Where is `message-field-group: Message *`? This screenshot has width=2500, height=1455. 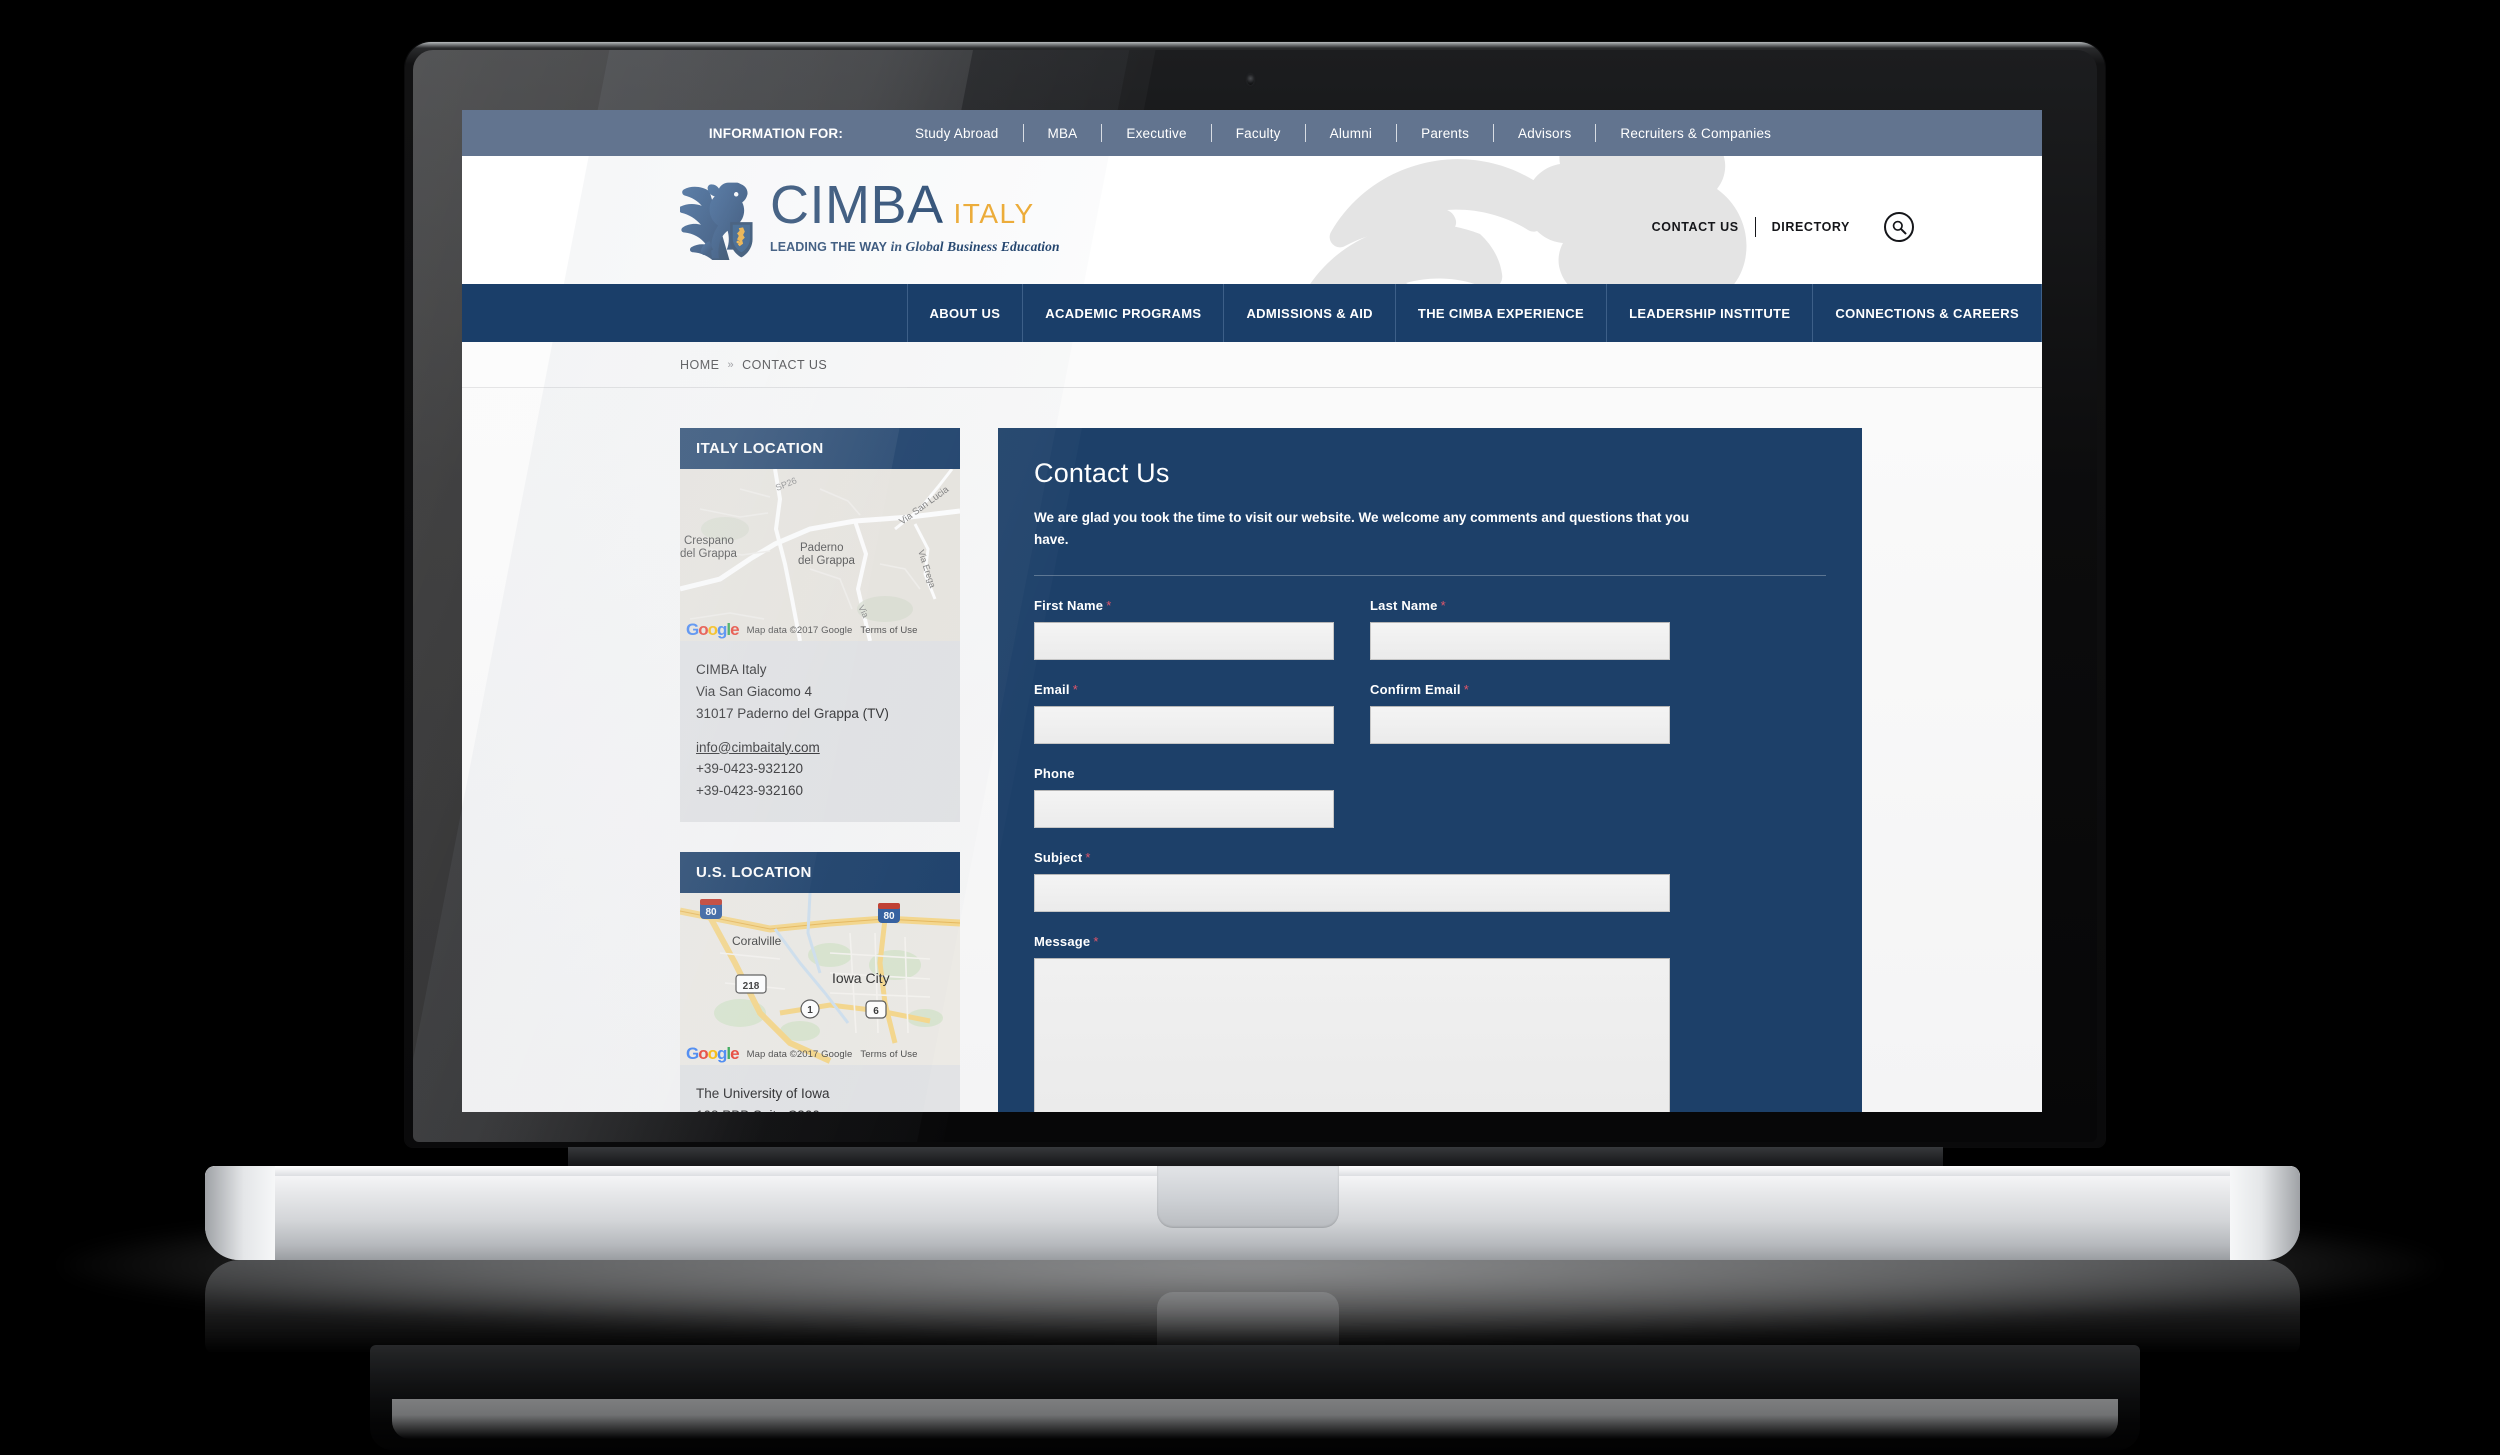 message-field-group: Message * is located at coordinates (1352, 1023).